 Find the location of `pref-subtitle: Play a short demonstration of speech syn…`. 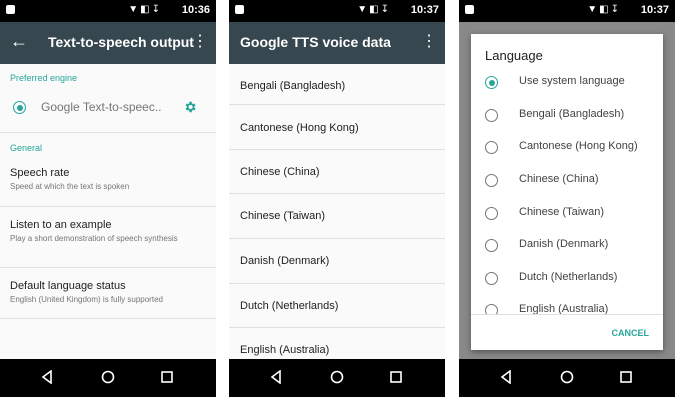

pref-subtitle: Play a short demonstration of speech syn… is located at coordinates (94, 238).